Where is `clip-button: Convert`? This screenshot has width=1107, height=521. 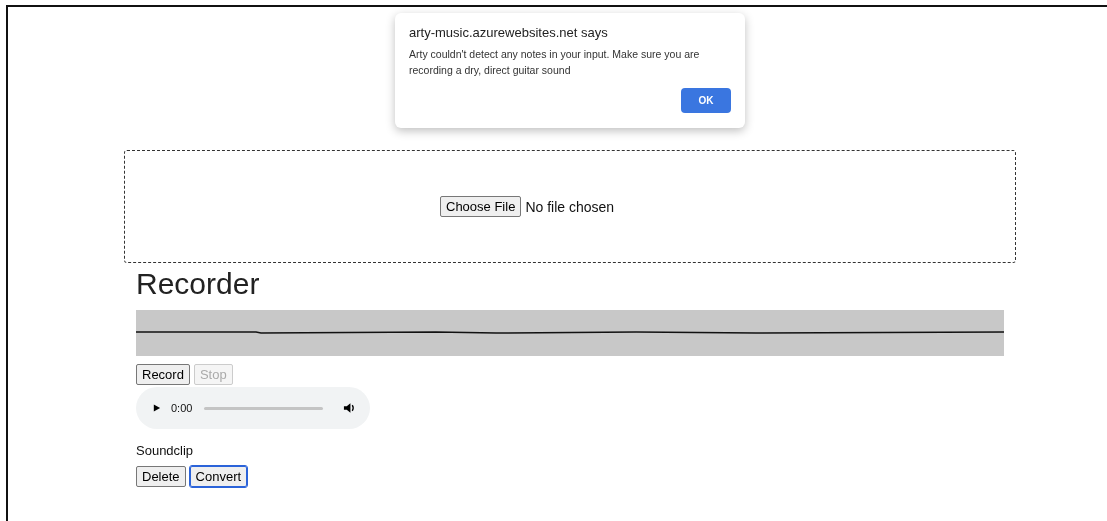 clip-button: Convert is located at coordinates (218, 476).